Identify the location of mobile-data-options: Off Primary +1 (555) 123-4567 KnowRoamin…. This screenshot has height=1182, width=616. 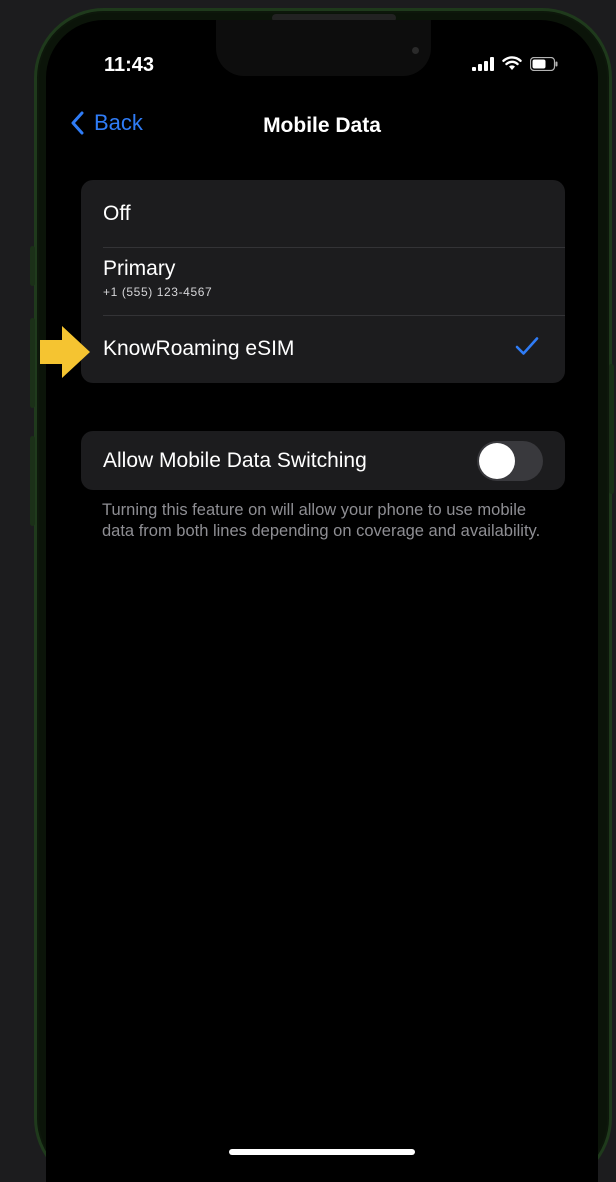
(323, 281).